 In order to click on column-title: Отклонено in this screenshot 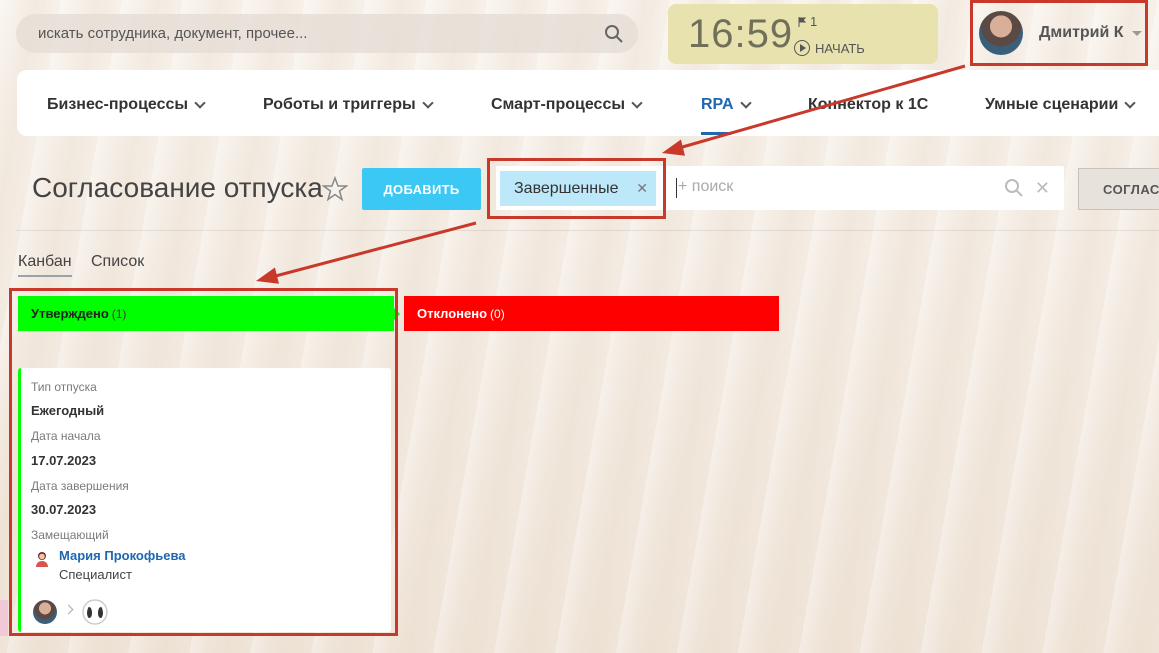, I will do `click(452, 313)`.